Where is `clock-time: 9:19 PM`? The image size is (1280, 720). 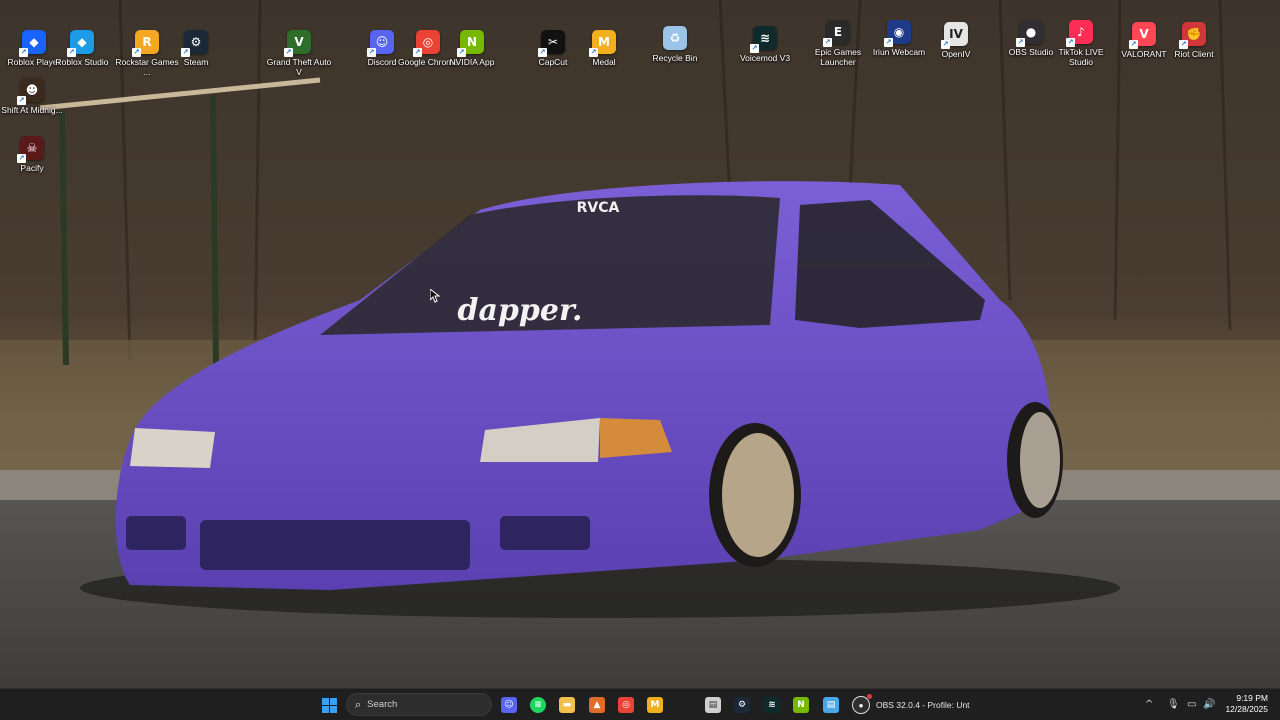
clock-time: 9:19 PM is located at coordinates (1252, 698).